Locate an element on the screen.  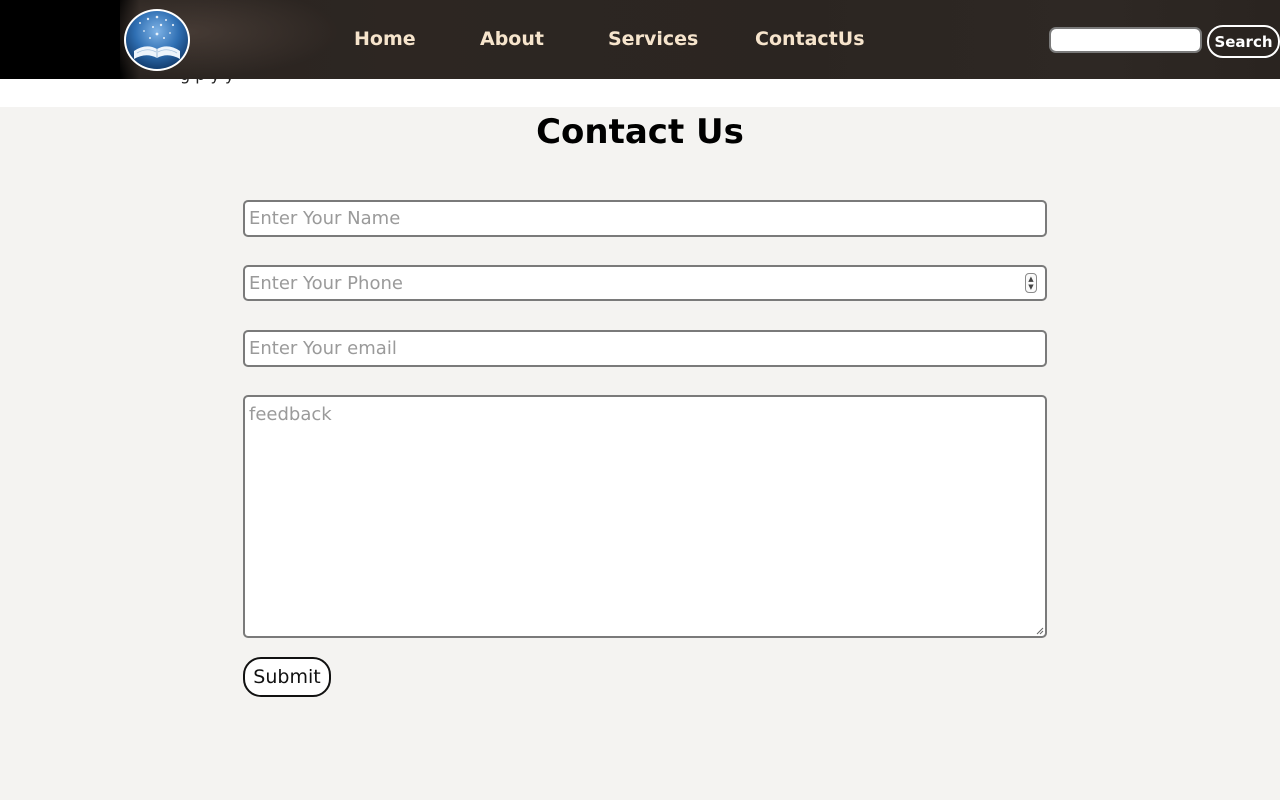
submit-button: Submit is located at coordinates (287, 677).